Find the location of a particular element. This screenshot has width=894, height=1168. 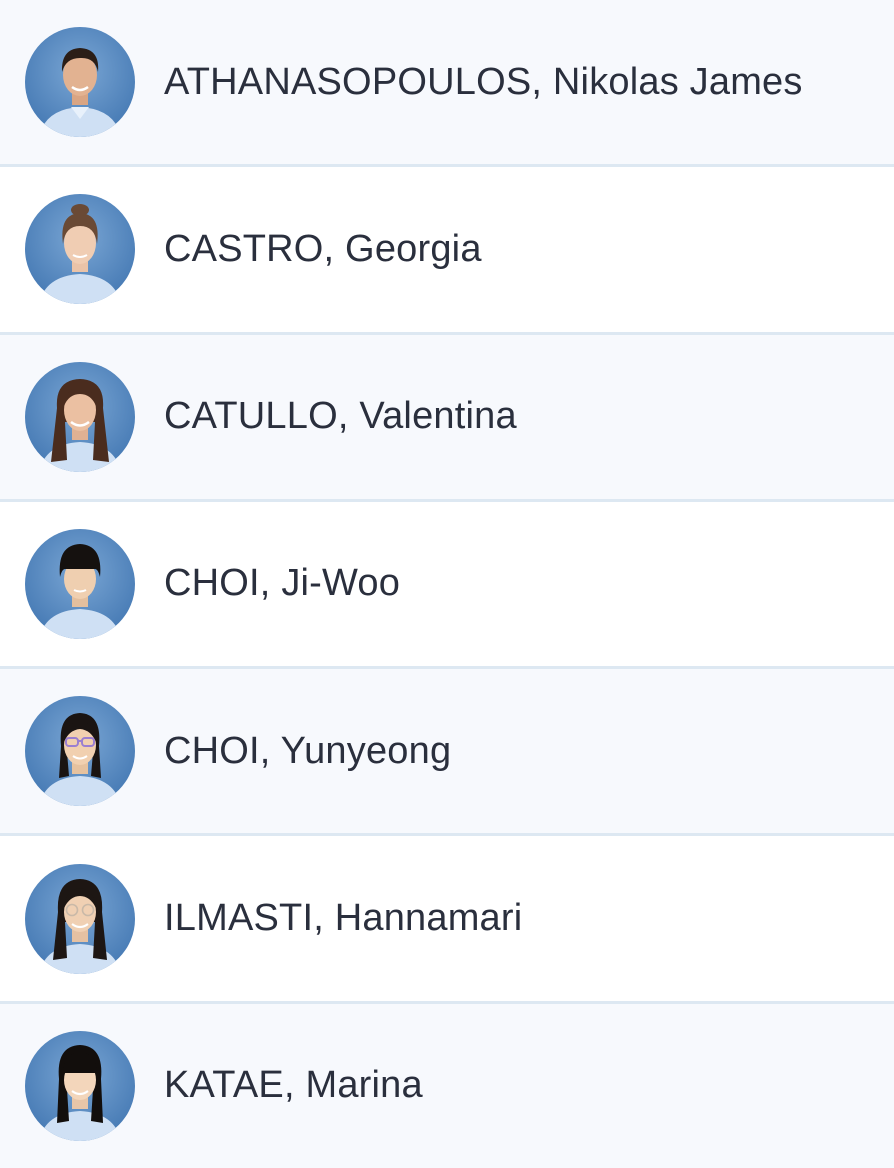

list-item: ILMASTI, Hannamari is located at coordinates (447, 920).